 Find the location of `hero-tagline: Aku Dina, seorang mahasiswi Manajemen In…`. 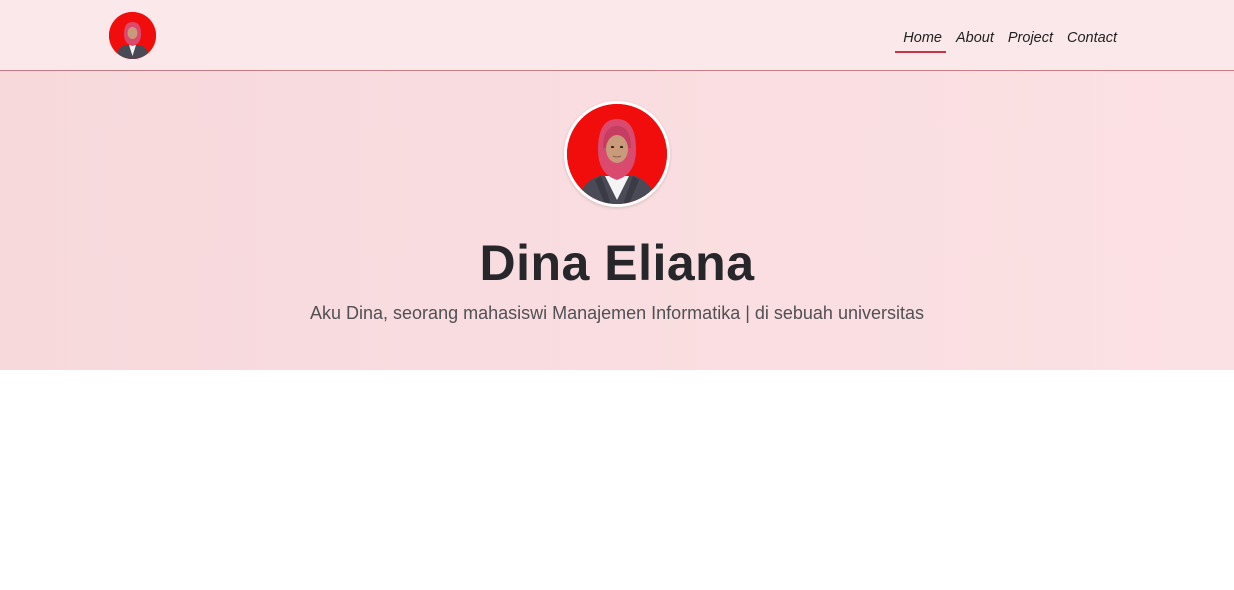

hero-tagline: Aku Dina, seorang mahasiswi Manajemen In… is located at coordinates (617, 313).